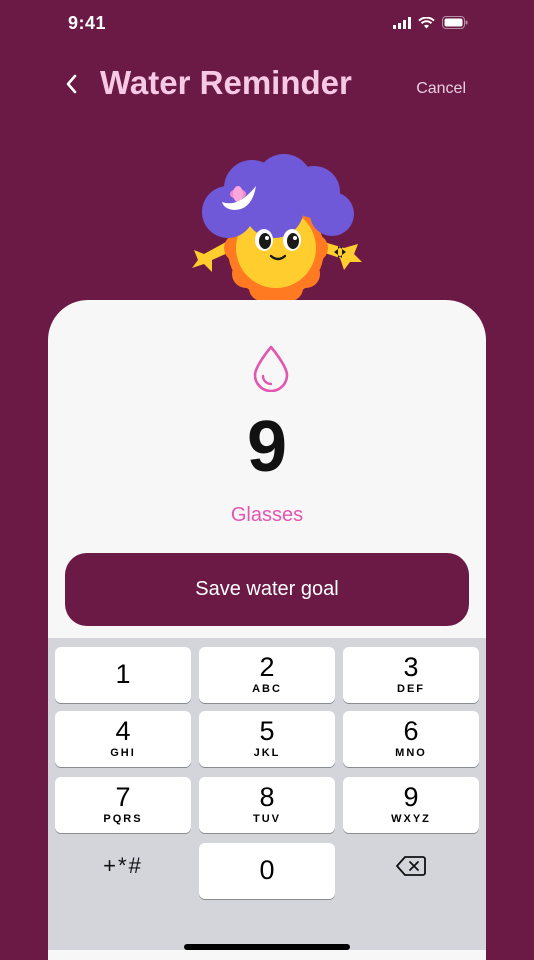 Image resolution: width=534 pixels, height=960 pixels. I want to click on delete-key, so click(411, 866).